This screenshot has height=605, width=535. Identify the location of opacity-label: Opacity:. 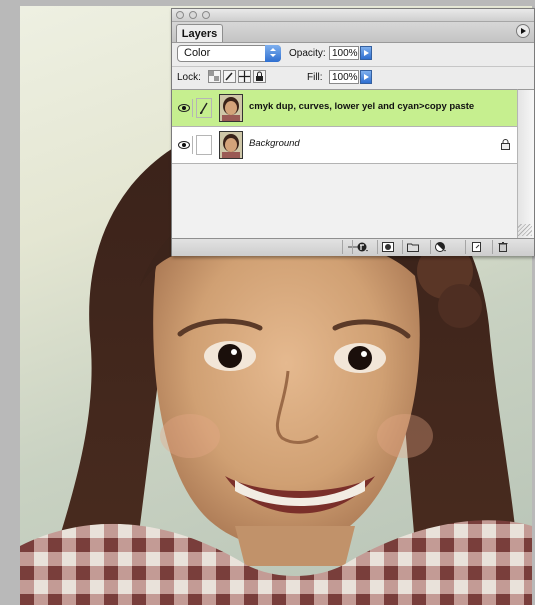
(307, 53).